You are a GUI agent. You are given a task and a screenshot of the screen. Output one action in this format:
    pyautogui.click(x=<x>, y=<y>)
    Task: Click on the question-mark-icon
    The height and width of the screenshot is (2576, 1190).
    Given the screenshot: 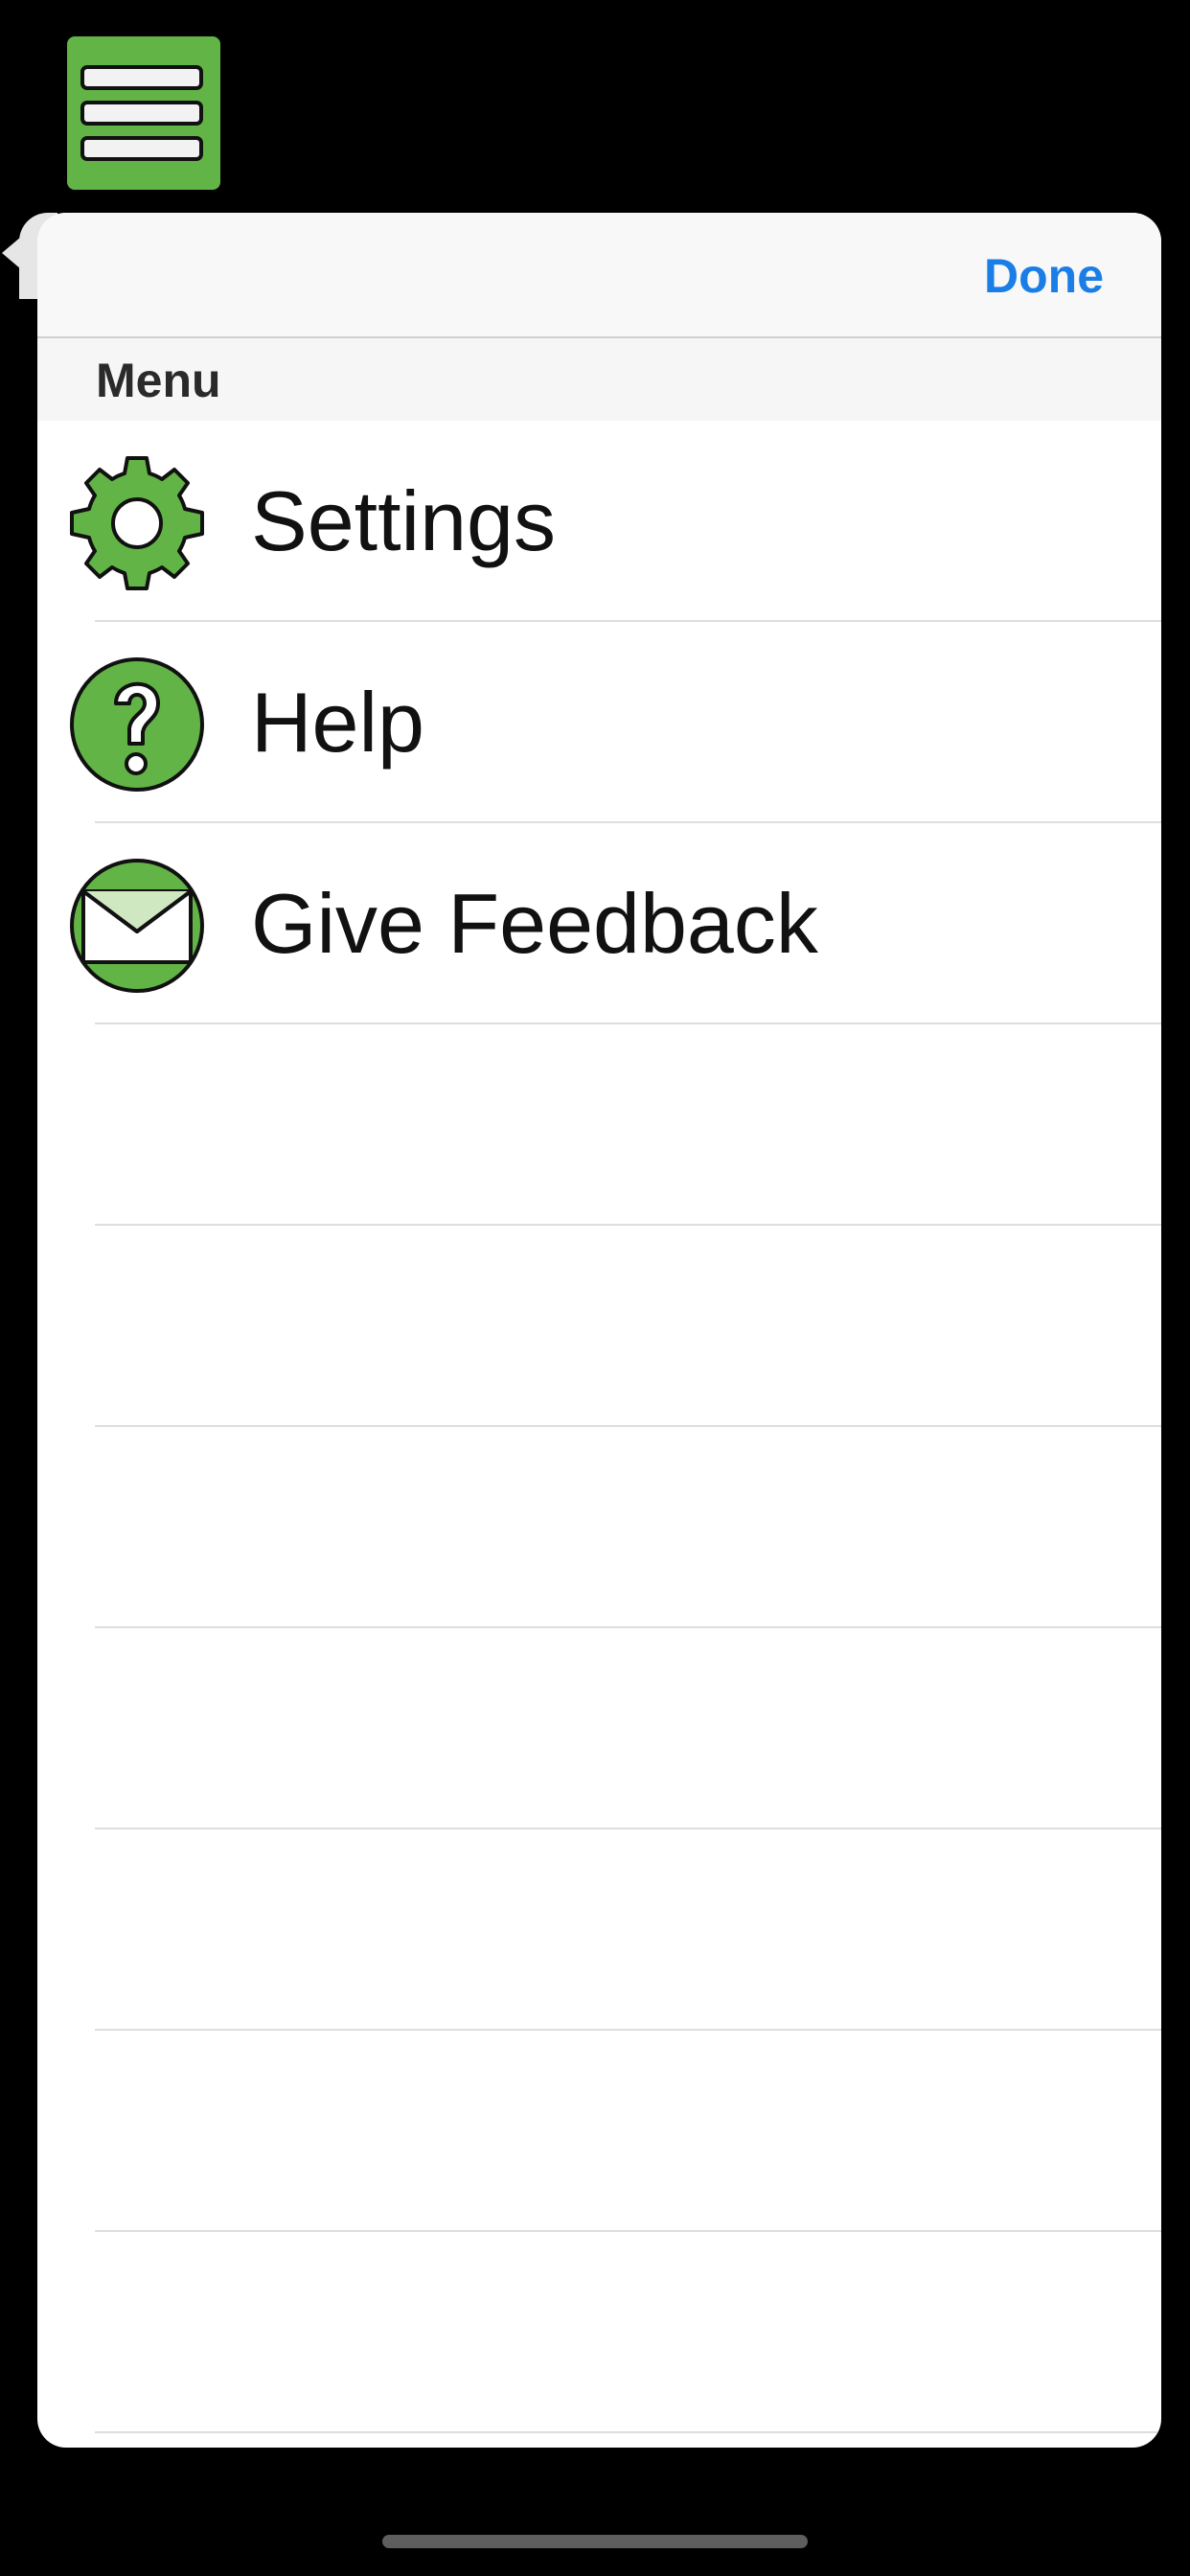 What is the action you would take?
    pyautogui.click(x=137, y=724)
    